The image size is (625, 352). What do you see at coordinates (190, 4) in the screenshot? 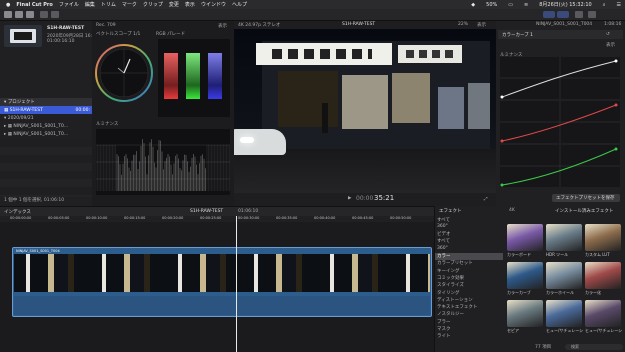
I see `menu-view: 表示` at bounding box center [190, 4].